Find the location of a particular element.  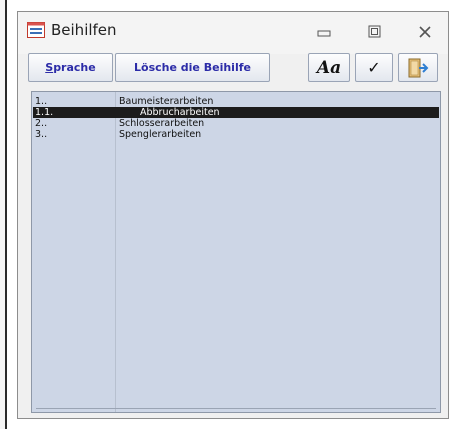

form-icon is located at coordinates (36, 30).